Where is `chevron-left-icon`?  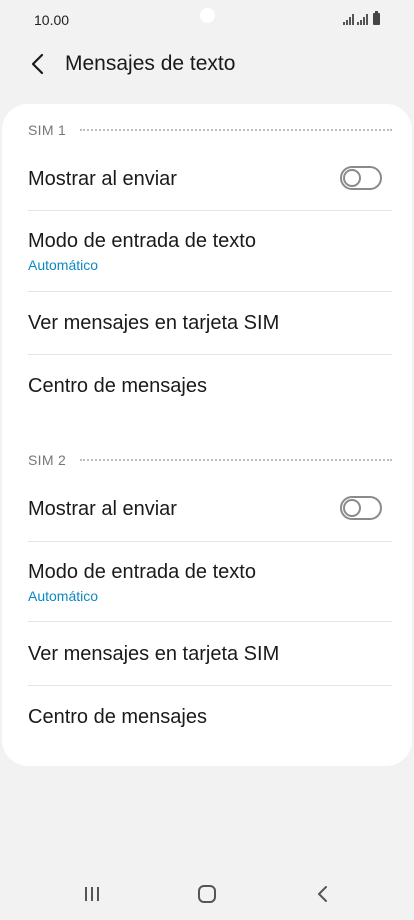 chevron-left-icon is located at coordinates (37, 64).